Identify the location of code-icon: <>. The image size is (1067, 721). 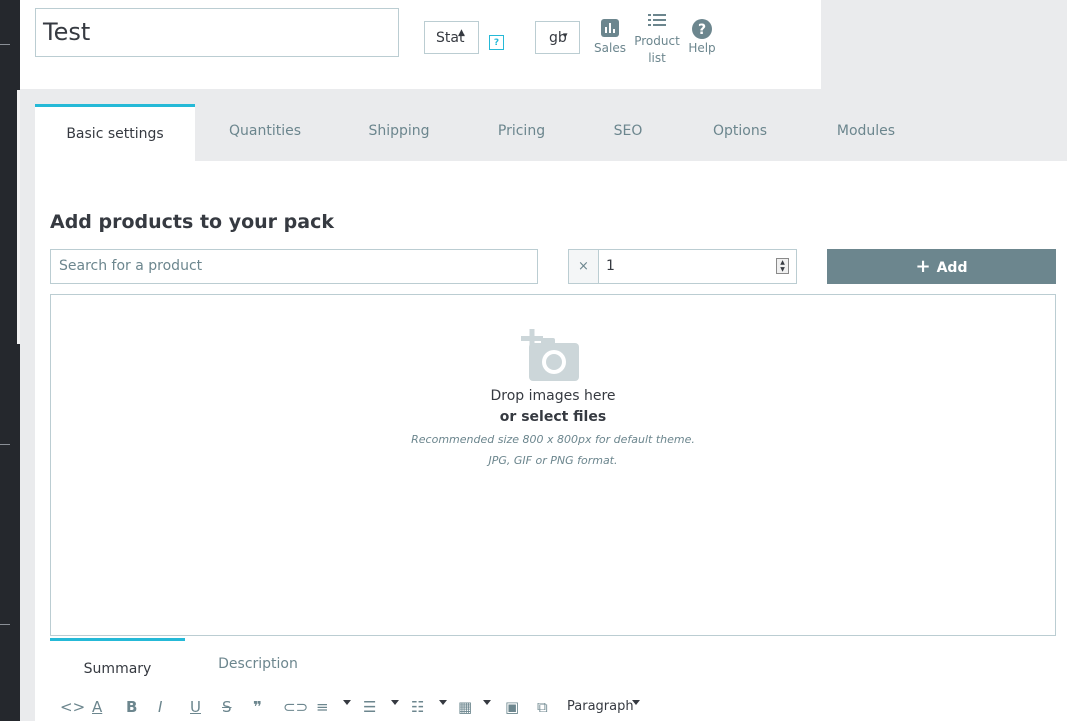
(72, 707).